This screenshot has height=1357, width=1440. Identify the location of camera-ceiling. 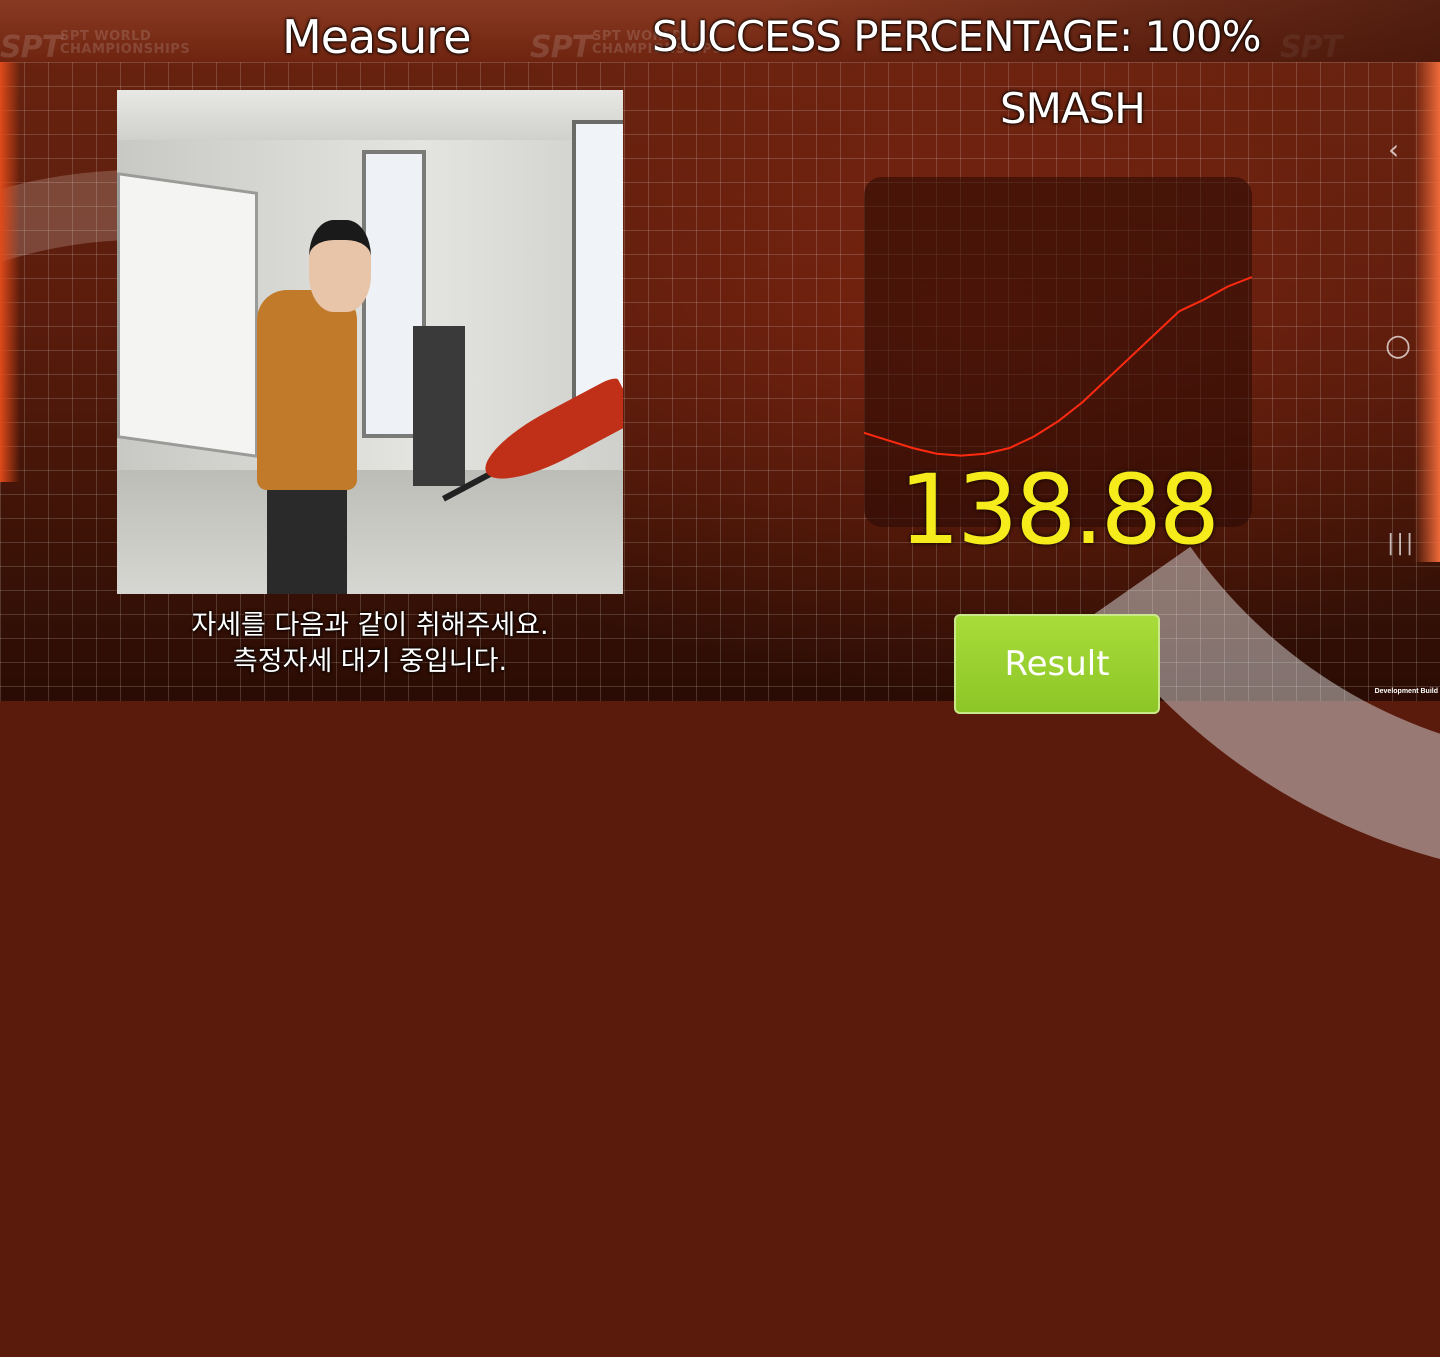
(370, 115).